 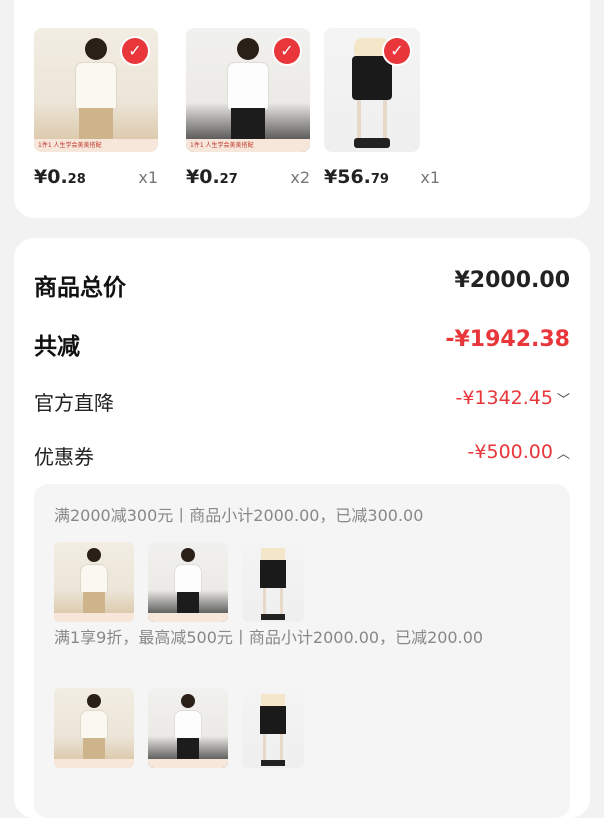 What do you see at coordinates (302, 284) in the screenshot?
I see `total-price-row: 商品总价 ¥2000.00` at bounding box center [302, 284].